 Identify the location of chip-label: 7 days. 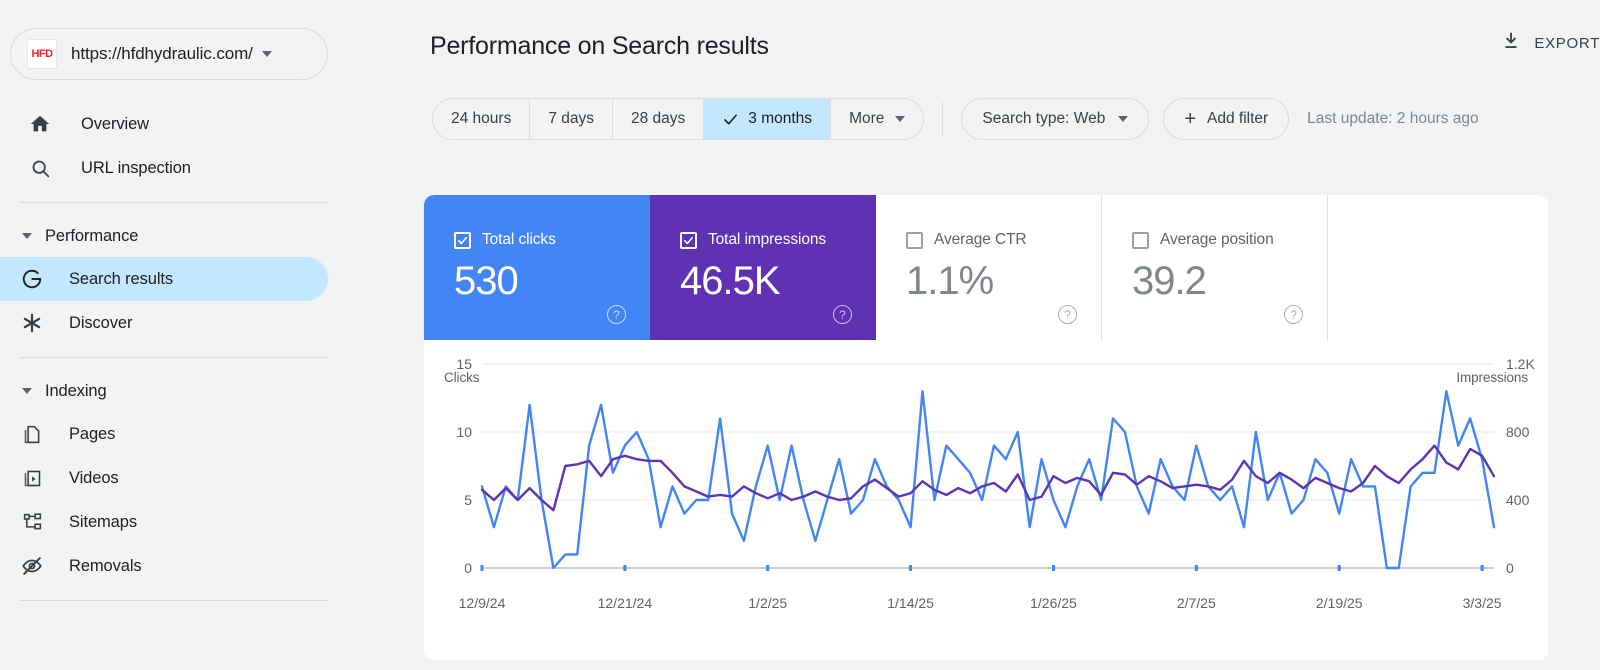
(571, 118).